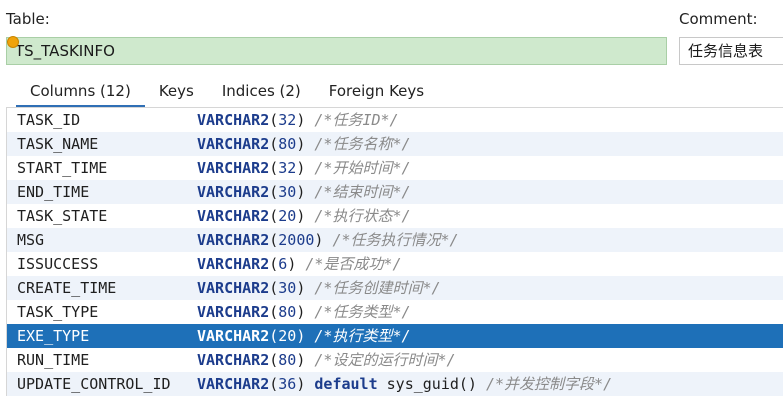 Image resolution: width=783 pixels, height=419 pixels. What do you see at coordinates (336, 51) in the screenshot?
I see `table-name-input: TS_TASKINFO` at bounding box center [336, 51].